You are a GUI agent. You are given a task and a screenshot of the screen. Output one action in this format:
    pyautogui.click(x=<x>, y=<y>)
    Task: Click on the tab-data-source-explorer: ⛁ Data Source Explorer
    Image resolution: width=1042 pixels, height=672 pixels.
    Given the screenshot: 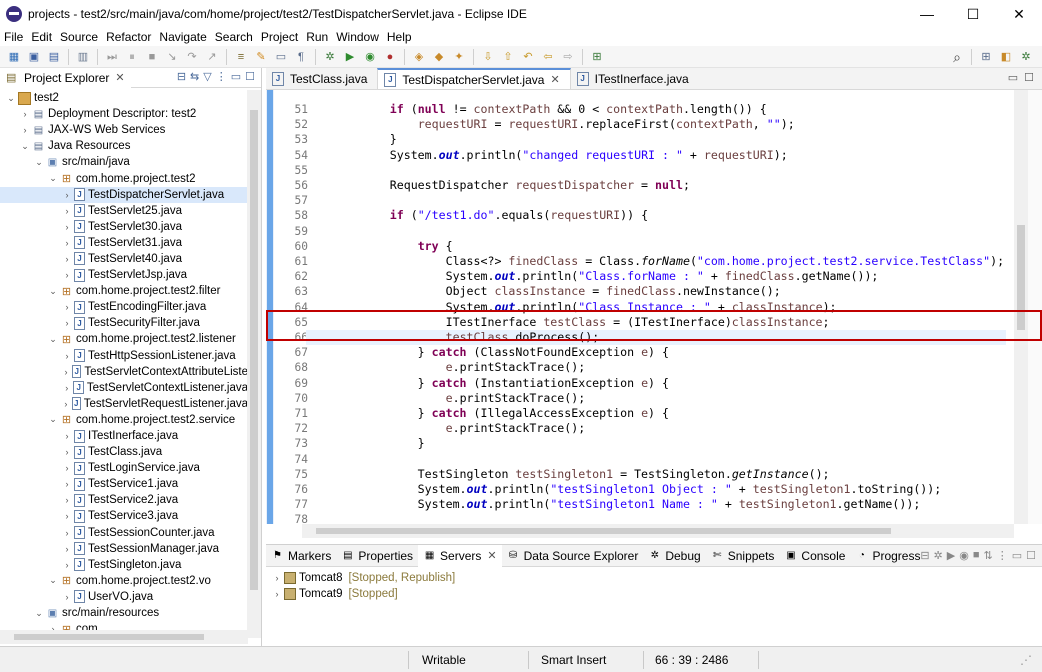 What is the action you would take?
    pyautogui.click(x=573, y=556)
    